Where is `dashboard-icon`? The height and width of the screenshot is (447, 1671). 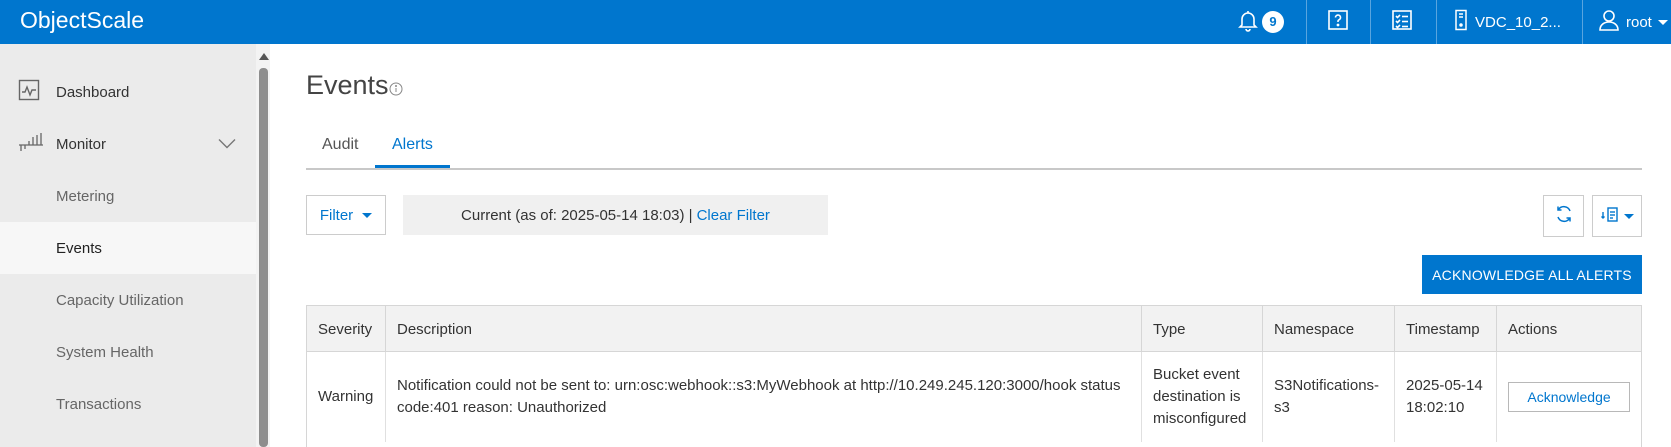
dashboard-icon is located at coordinates (29, 92).